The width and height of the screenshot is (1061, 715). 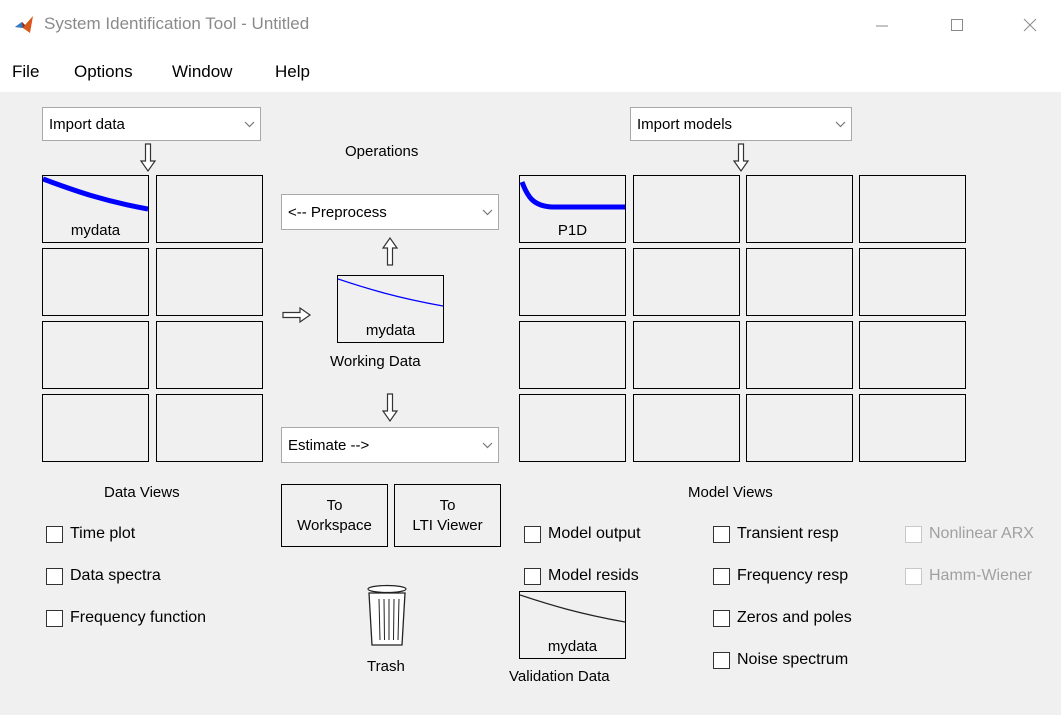 I want to click on data-item-label: mydata, so click(x=95, y=230).